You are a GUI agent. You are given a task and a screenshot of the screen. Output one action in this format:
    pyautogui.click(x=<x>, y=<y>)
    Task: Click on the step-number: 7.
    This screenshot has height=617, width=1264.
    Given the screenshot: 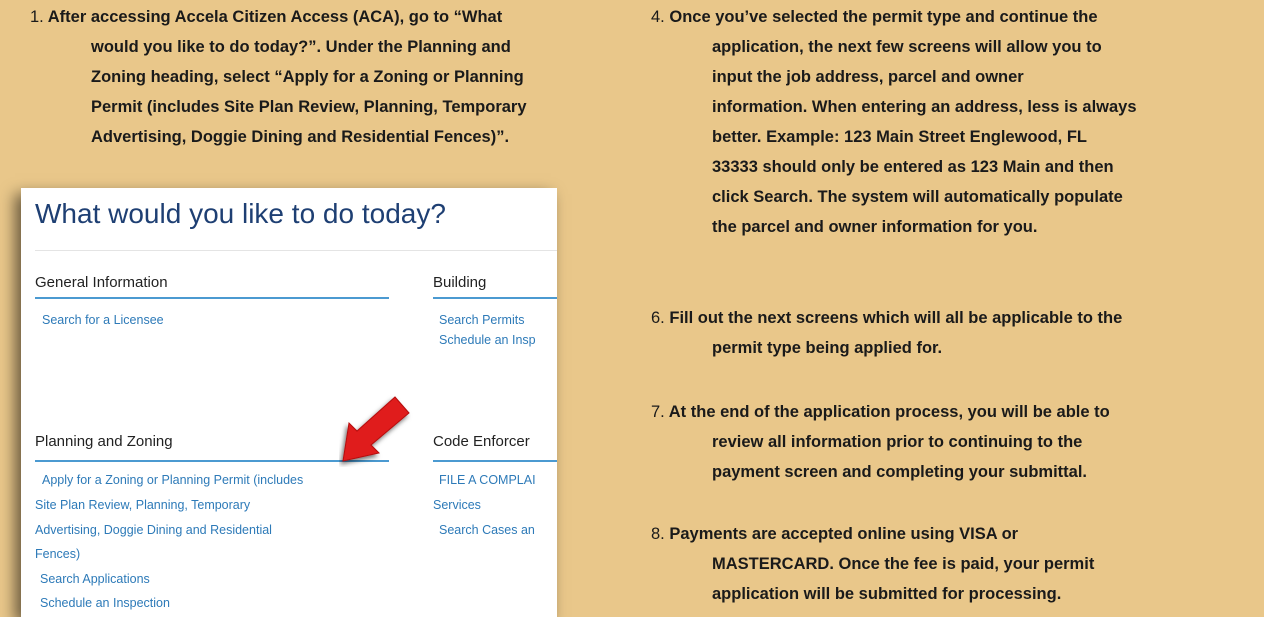 What is the action you would take?
    pyautogui.click(x=658, y=412)
    